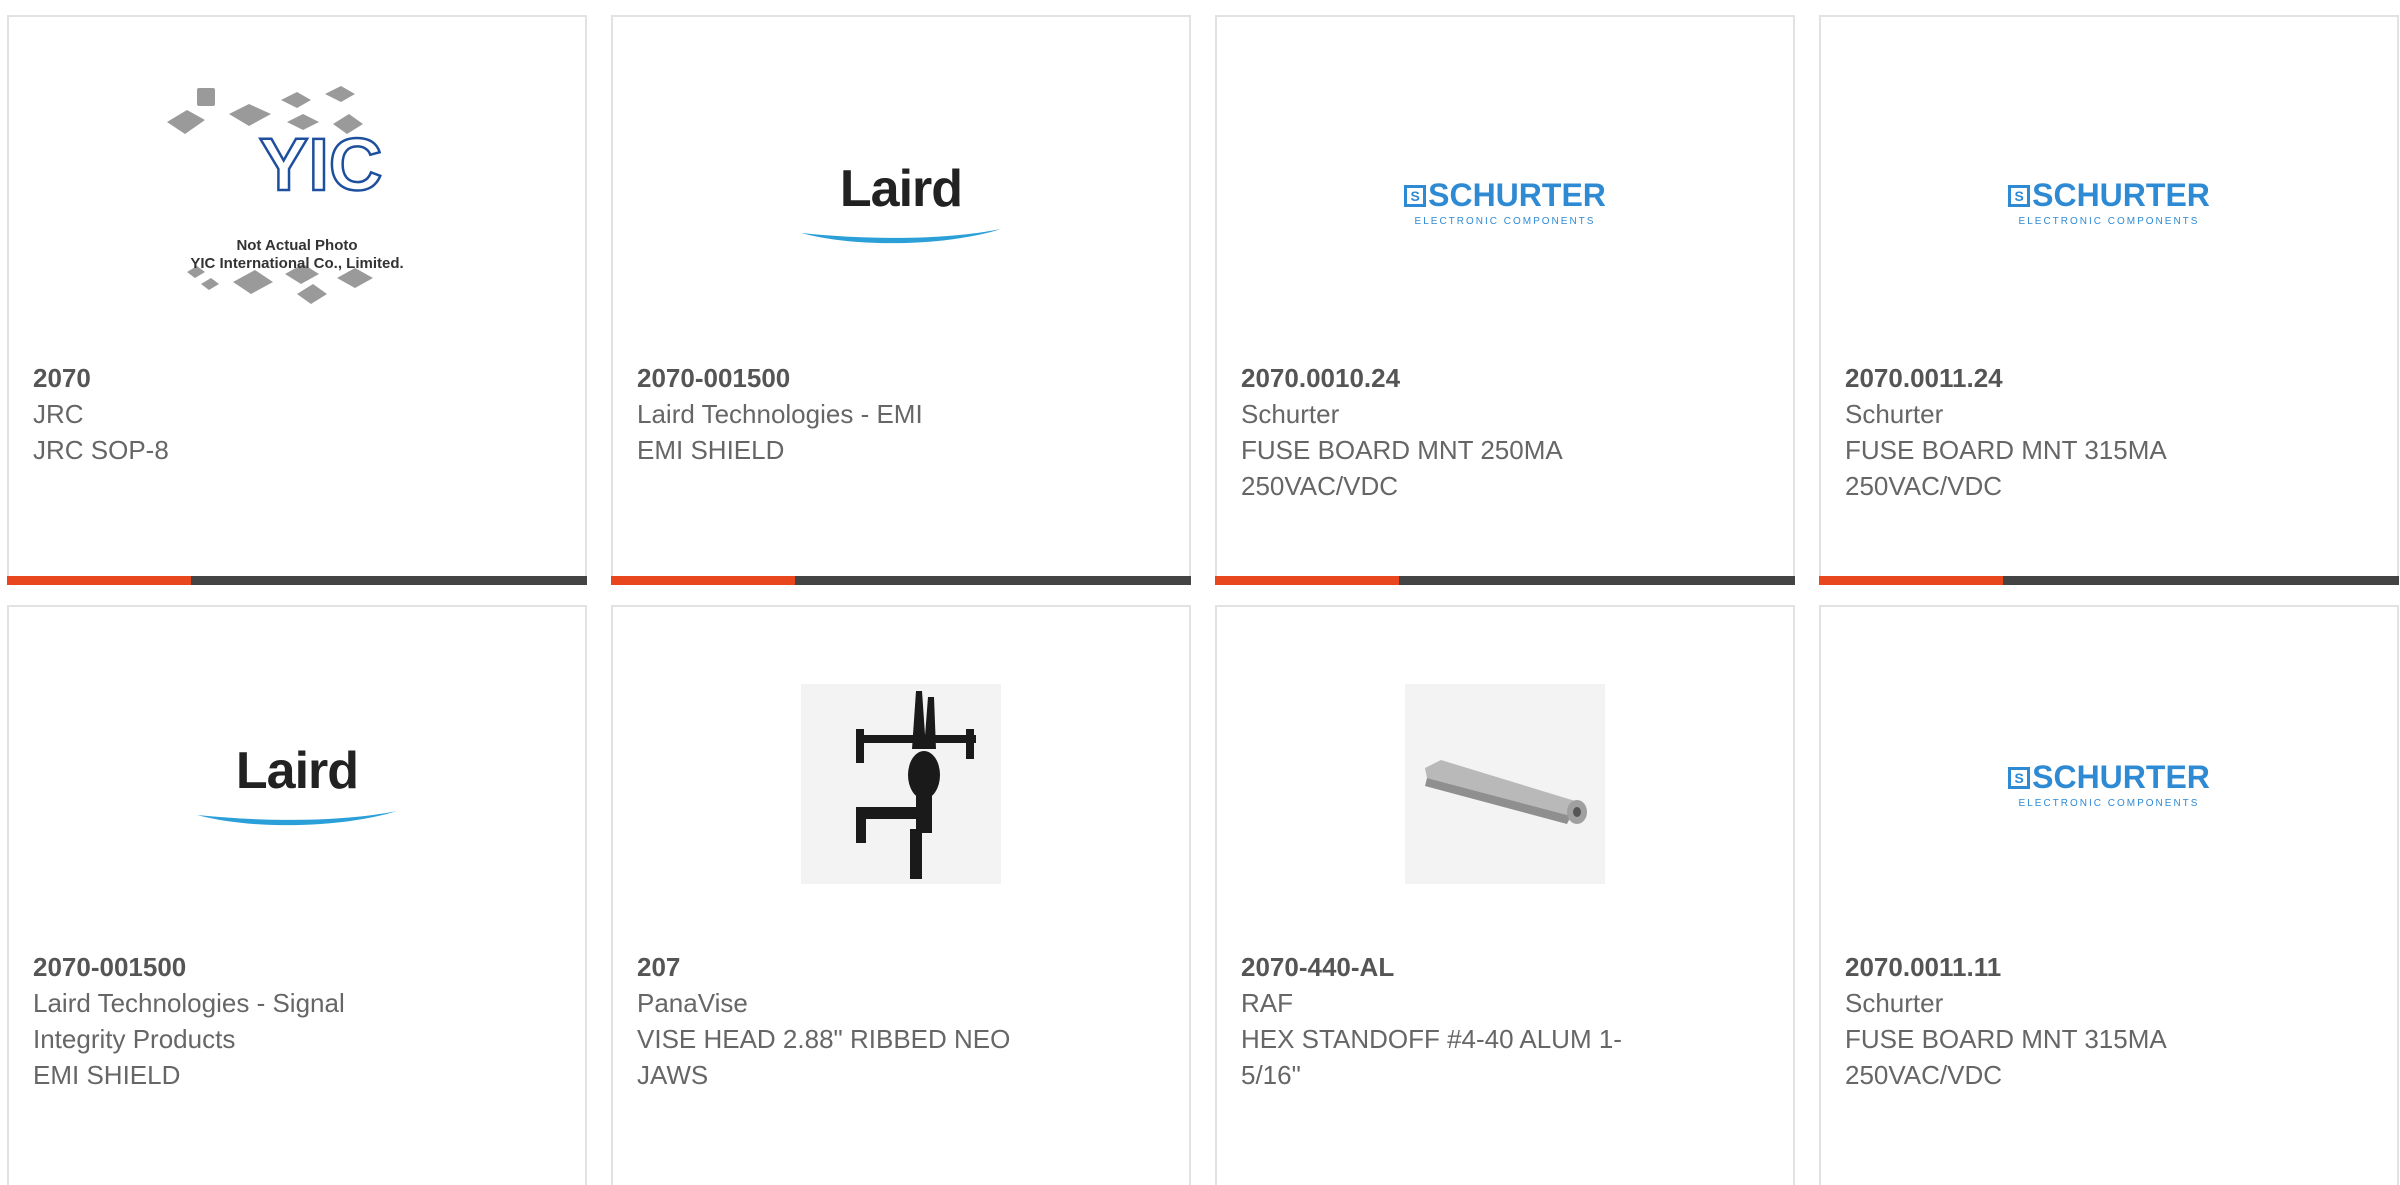 This screenshot has height=1185, width=2400. I want to click on manufacturer: JRC, so click(58, 414).